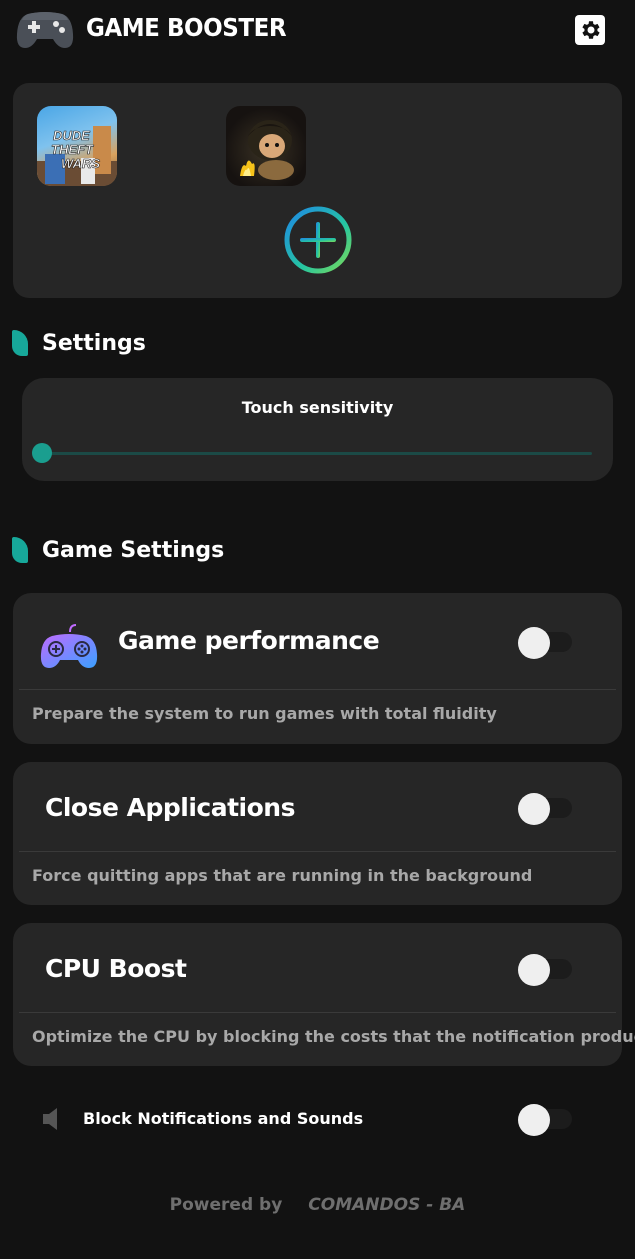  I want to click on game-performance-toggle, so click(545, 643).